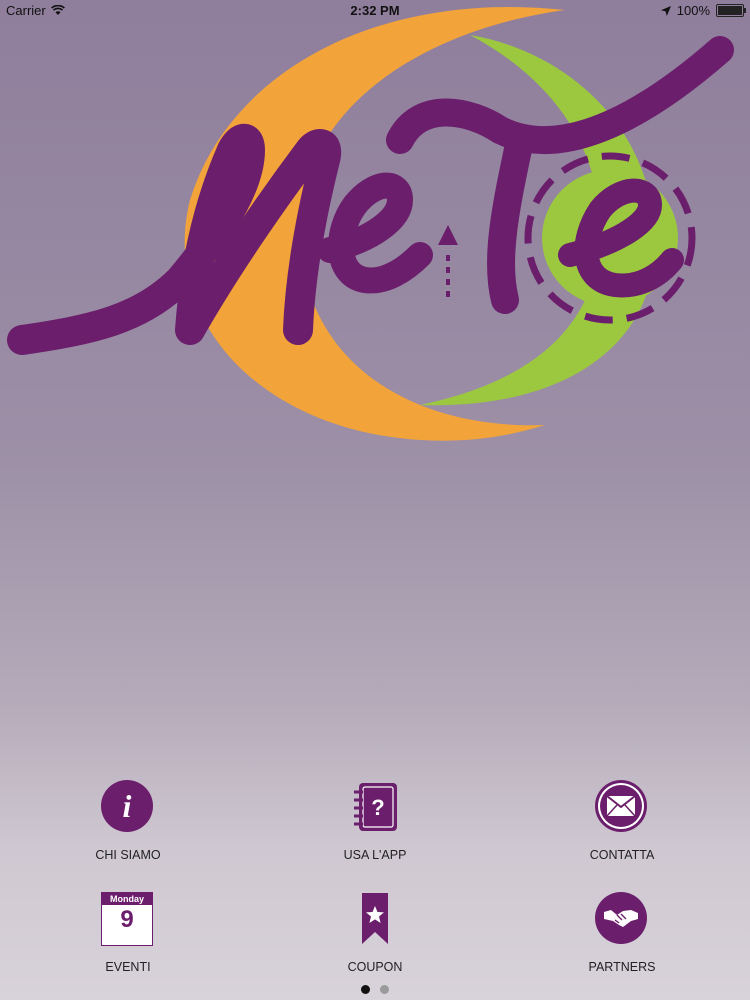 This screenshot has width=750, height=1000. Describe the element at coordinates (622, 967) in the screenshot. I see `menu-label: PARTNERS` at that location.